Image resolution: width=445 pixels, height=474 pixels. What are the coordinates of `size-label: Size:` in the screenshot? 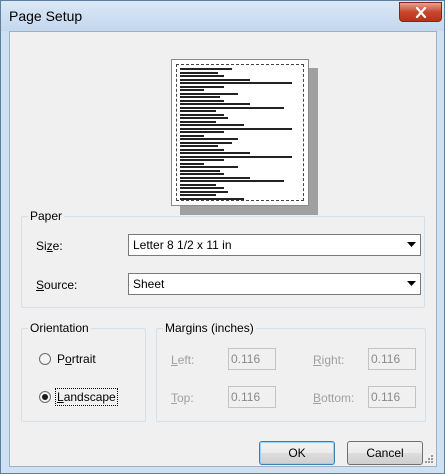 It's located at (49, 246).